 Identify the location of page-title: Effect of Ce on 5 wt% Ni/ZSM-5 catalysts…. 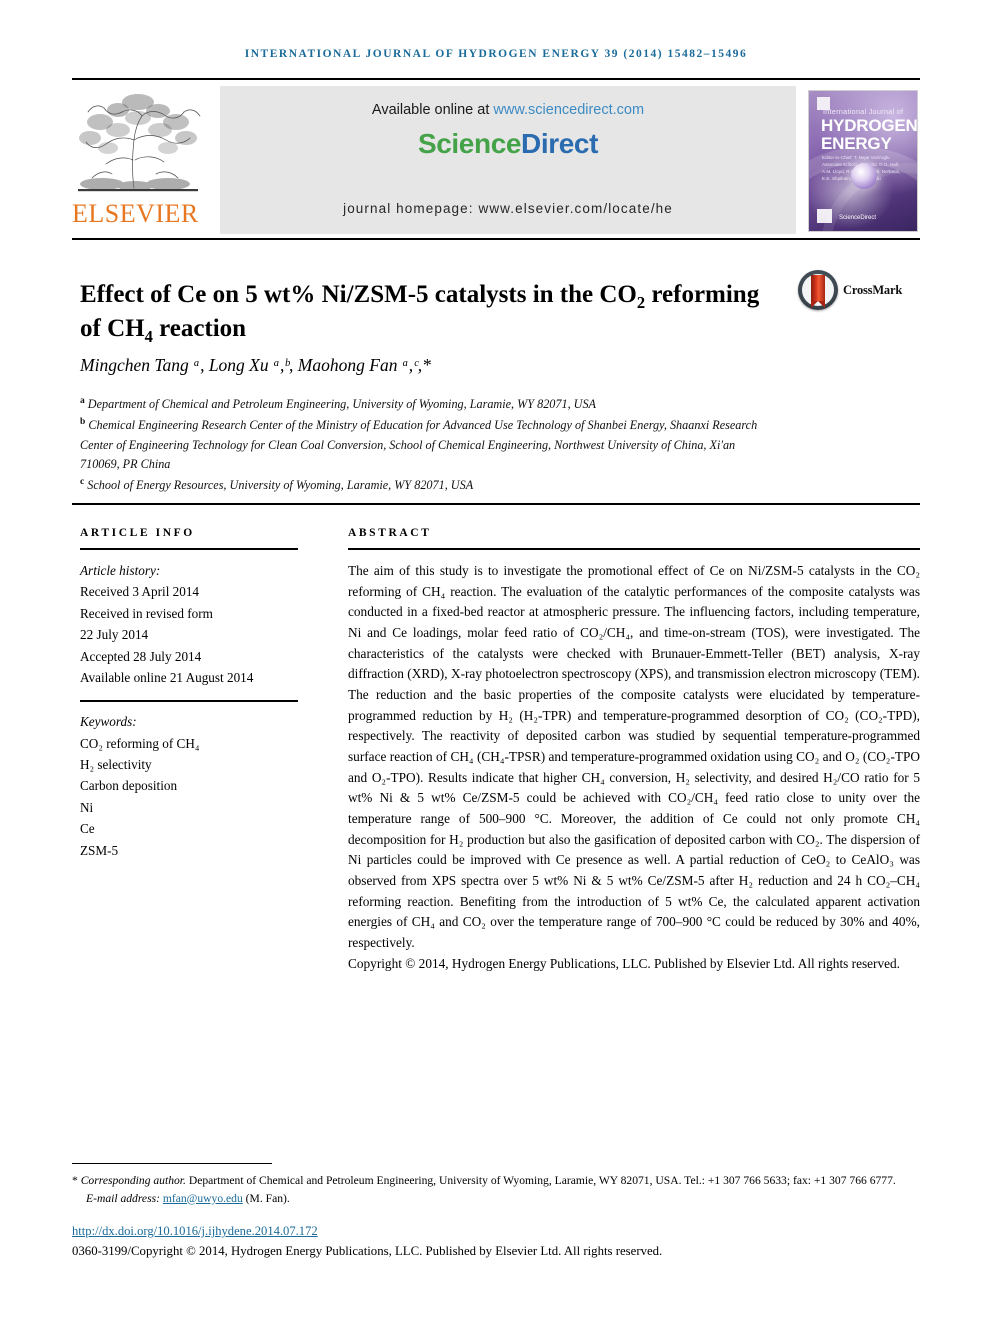
(425, 313).